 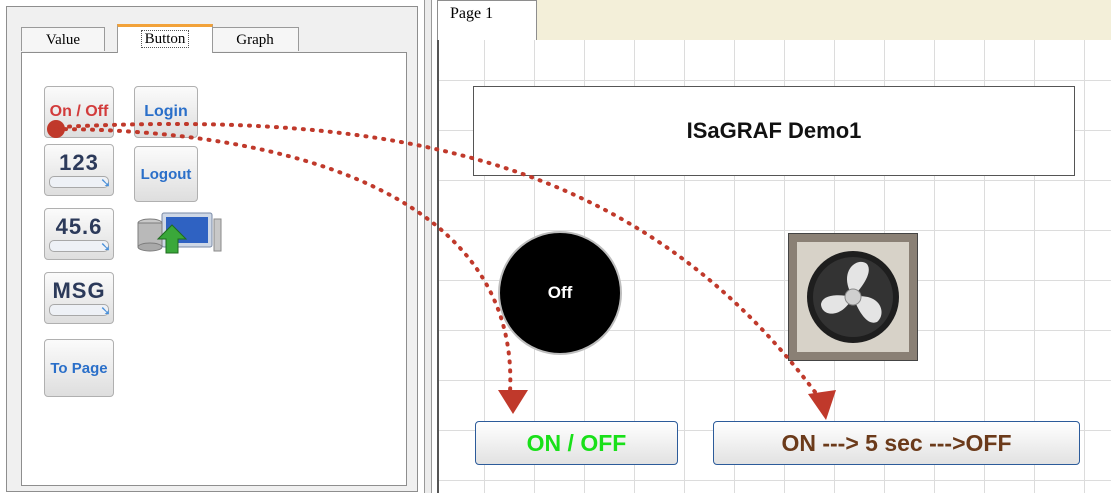 What do you see at coordinates (576, 443) in the screenshot?
I see `on-off-toggle-button: ON / OFF` at bounding box center [576, 443].